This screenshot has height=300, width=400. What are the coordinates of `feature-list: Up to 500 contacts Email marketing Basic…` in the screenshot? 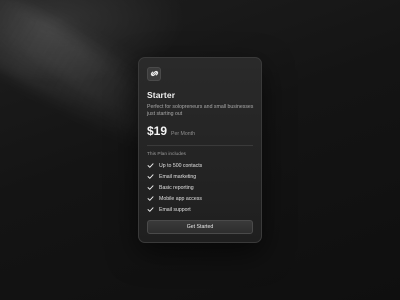 It's located at (200, 187).